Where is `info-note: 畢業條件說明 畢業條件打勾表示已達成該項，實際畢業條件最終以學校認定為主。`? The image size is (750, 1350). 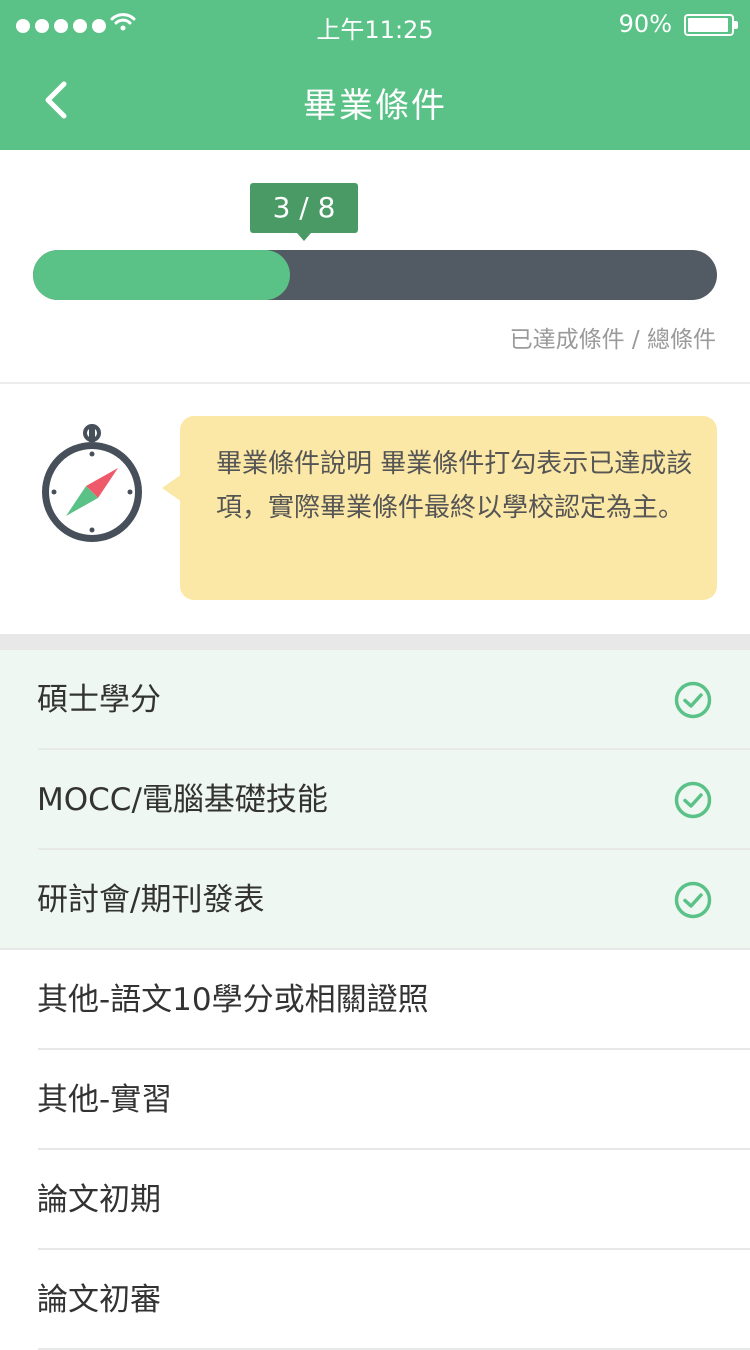
info-note: 畢業條件說明 畢業條件打勾表示已達成該項，實際畢業條件最終以學校認定為主。 is located at coordinates (448, 508).